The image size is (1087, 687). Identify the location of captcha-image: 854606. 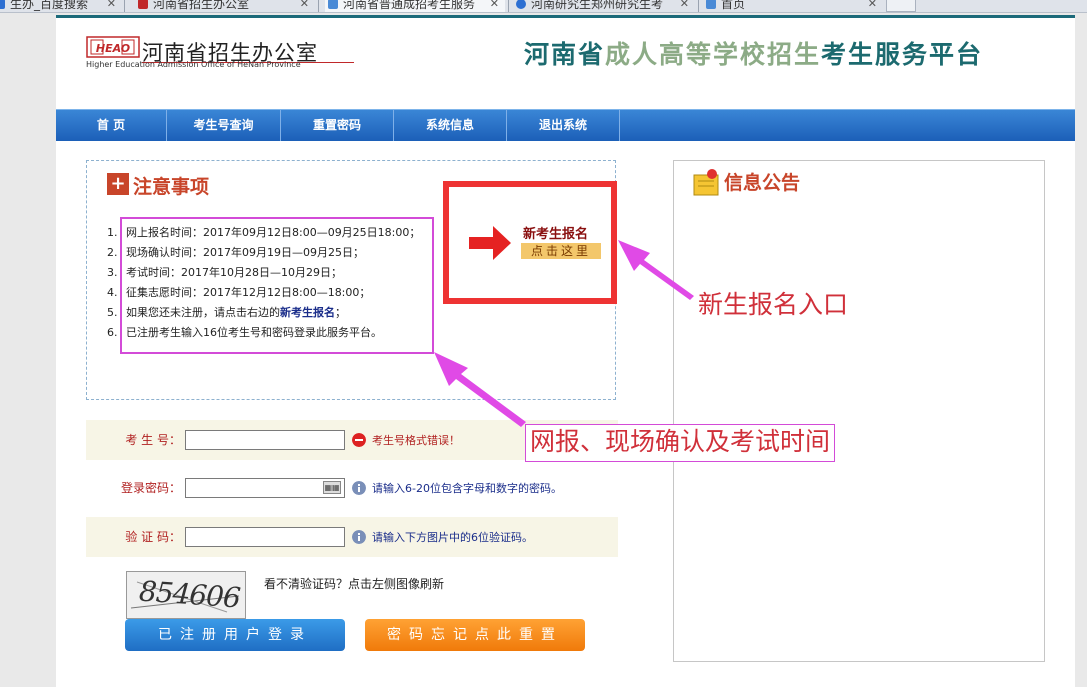
(186, 595).